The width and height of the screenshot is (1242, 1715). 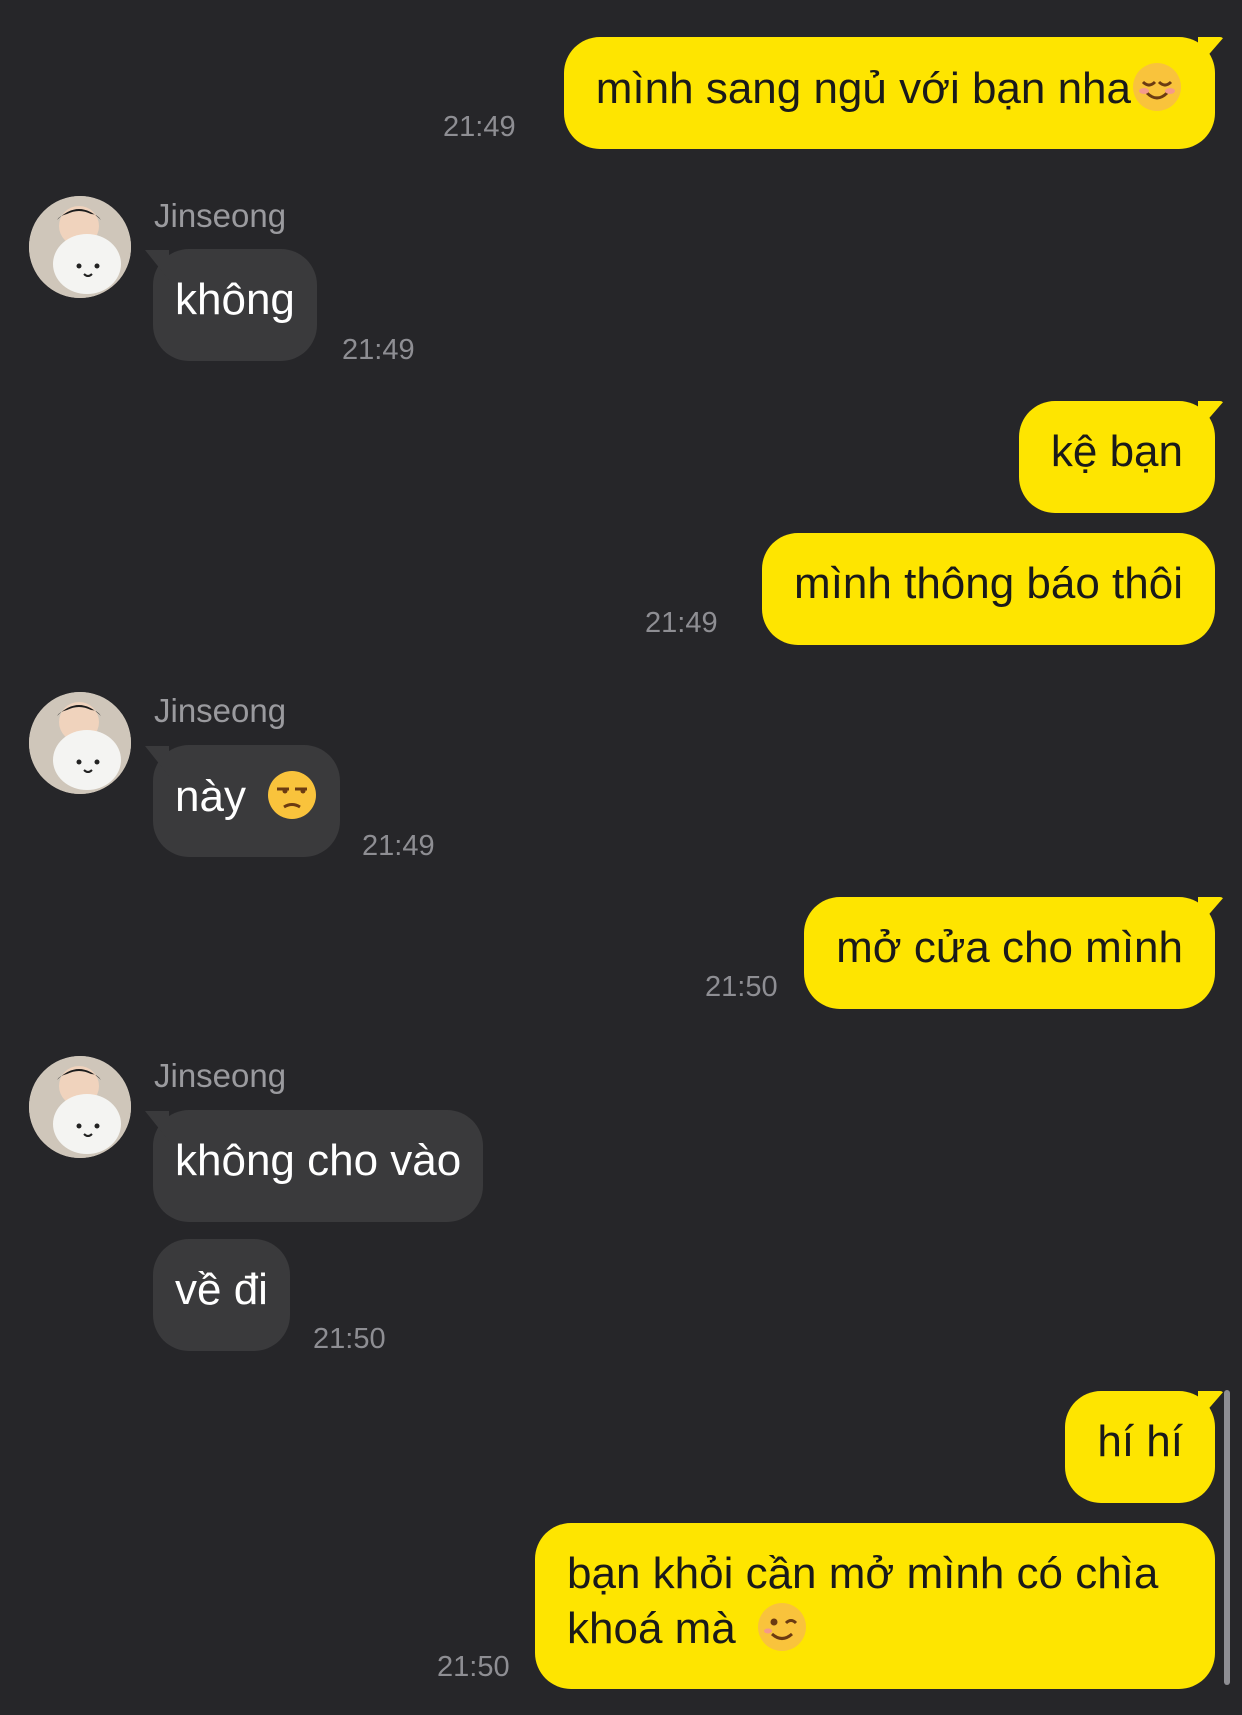 What do you see at coordinates (1140, 1441) in the screenshot?
I see `message-text: hí hí` at bounding box center [1140, 1441].